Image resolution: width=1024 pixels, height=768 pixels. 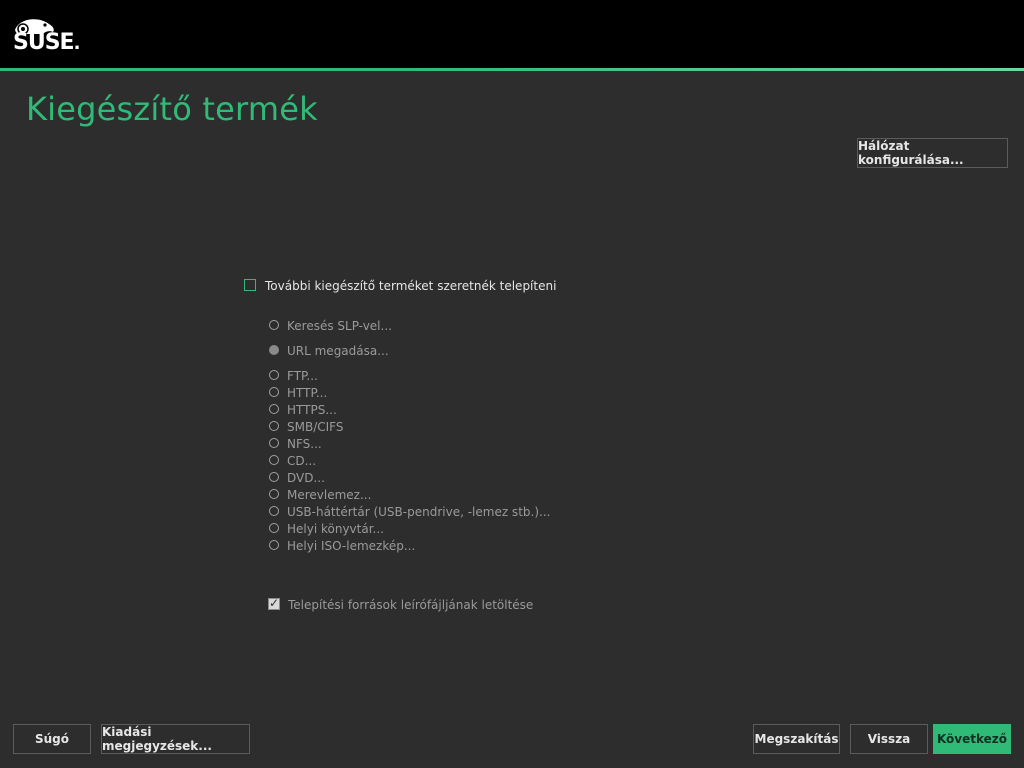 What do you see at coordinates (250, 285) in the screenshot?
I see `addon-checkbox` at bounding box center [250, 285].